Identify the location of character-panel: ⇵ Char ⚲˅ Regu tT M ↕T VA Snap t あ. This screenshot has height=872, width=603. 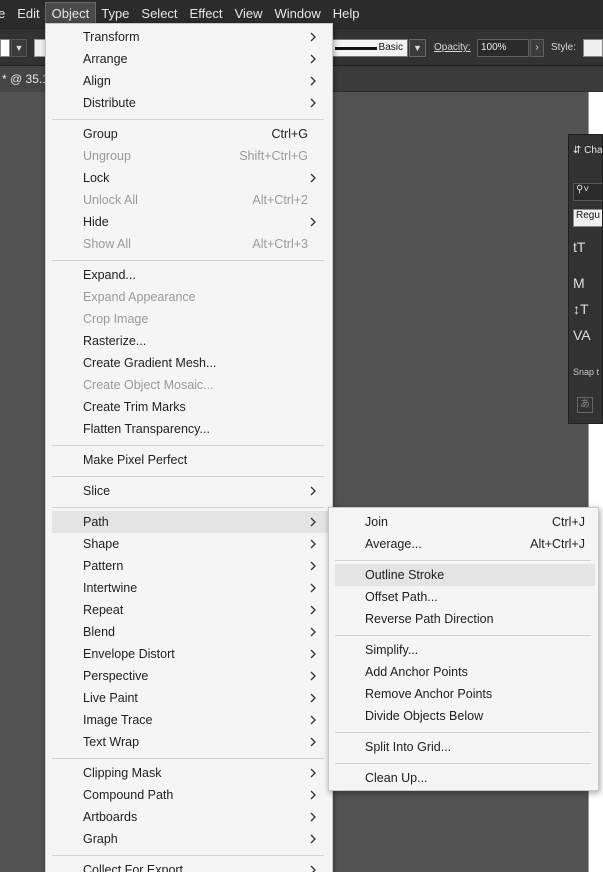
(585, 279).